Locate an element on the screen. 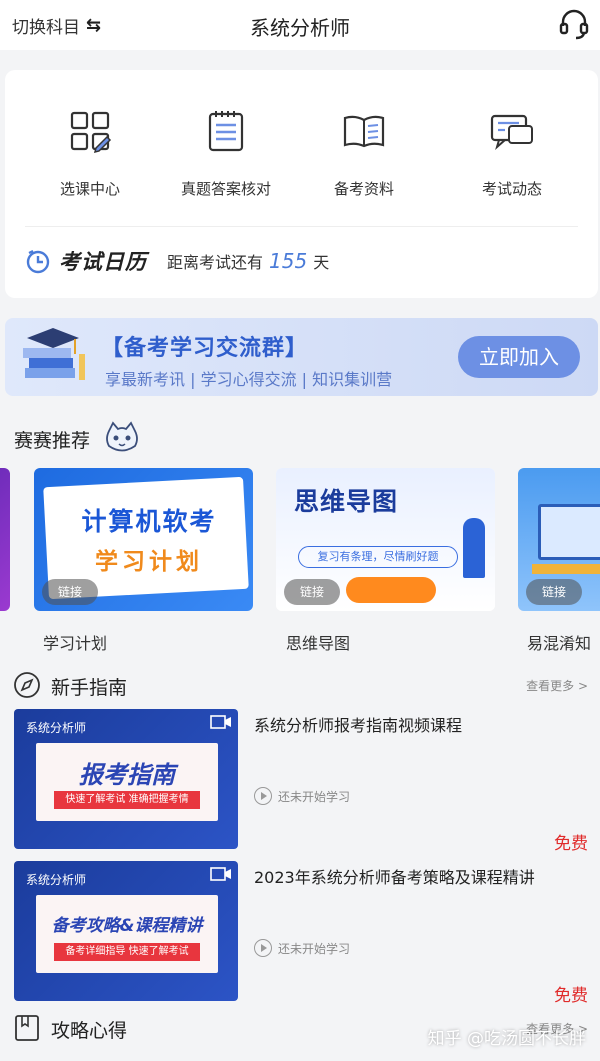  thumb-panel: 备考攻略&课程精讲 备考详细指导 快速了解考试 is located at coordinates (127, 934).